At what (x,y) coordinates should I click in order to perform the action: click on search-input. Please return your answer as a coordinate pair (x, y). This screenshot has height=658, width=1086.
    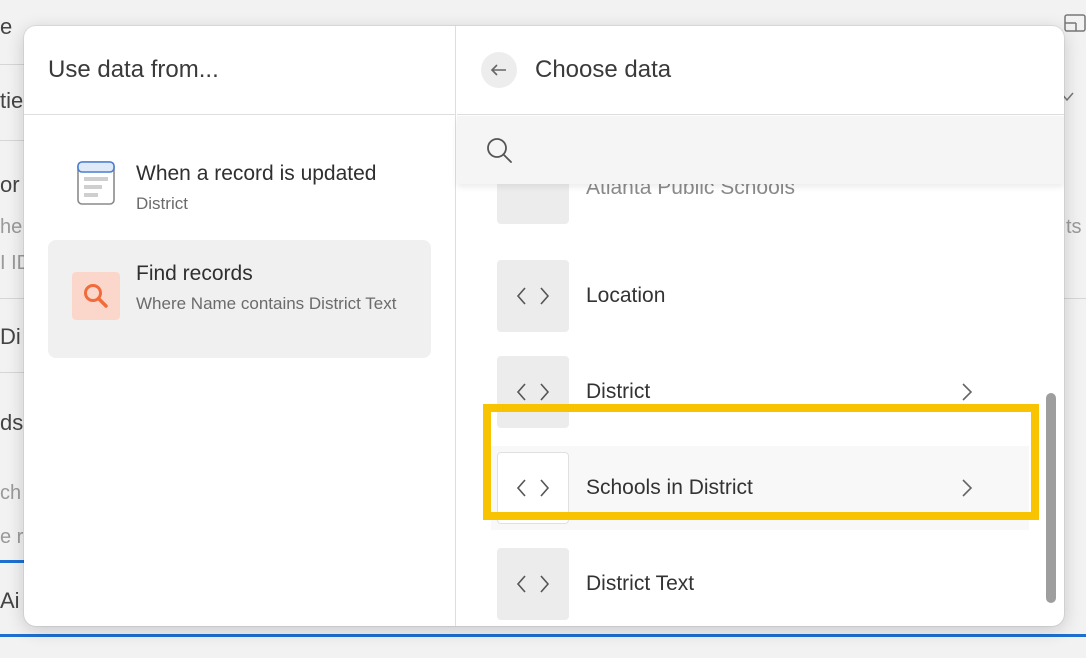
    Looking at the image, I should click on (787, 150).